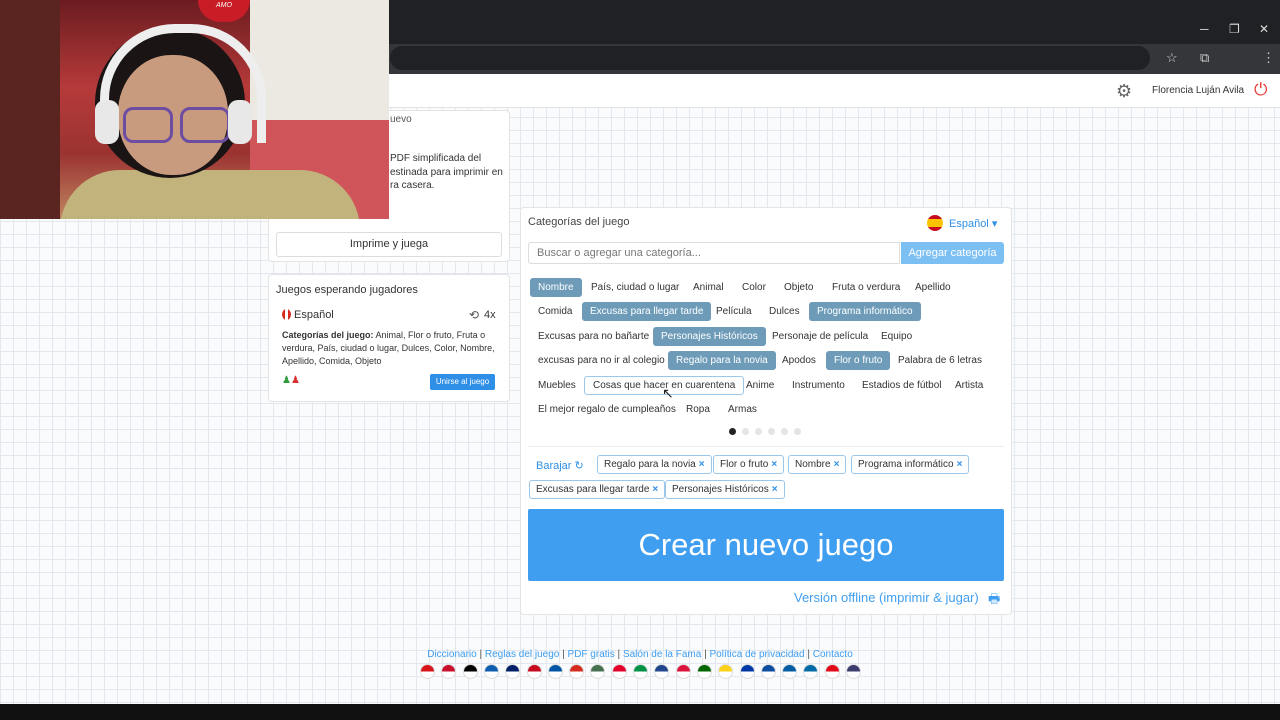 This screenshot has height=720, width=1280. What do you see at coordinates (654, 464) in the screenshot?
I see `selected-chip: Regalo para la novia ×` at bounding box center [654, 464].